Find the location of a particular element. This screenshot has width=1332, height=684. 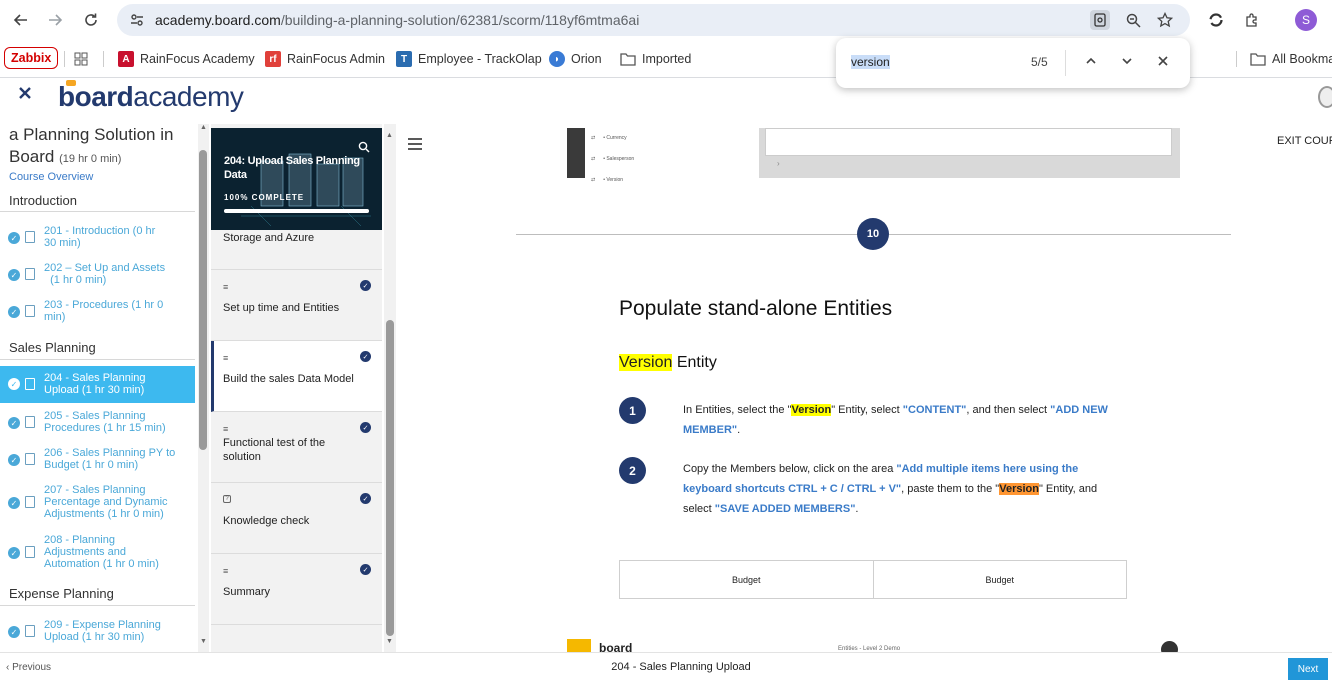

lesson-201: ✓ 201 - Introduction (0 hr 30 min) is located at coordinates (97, 237).